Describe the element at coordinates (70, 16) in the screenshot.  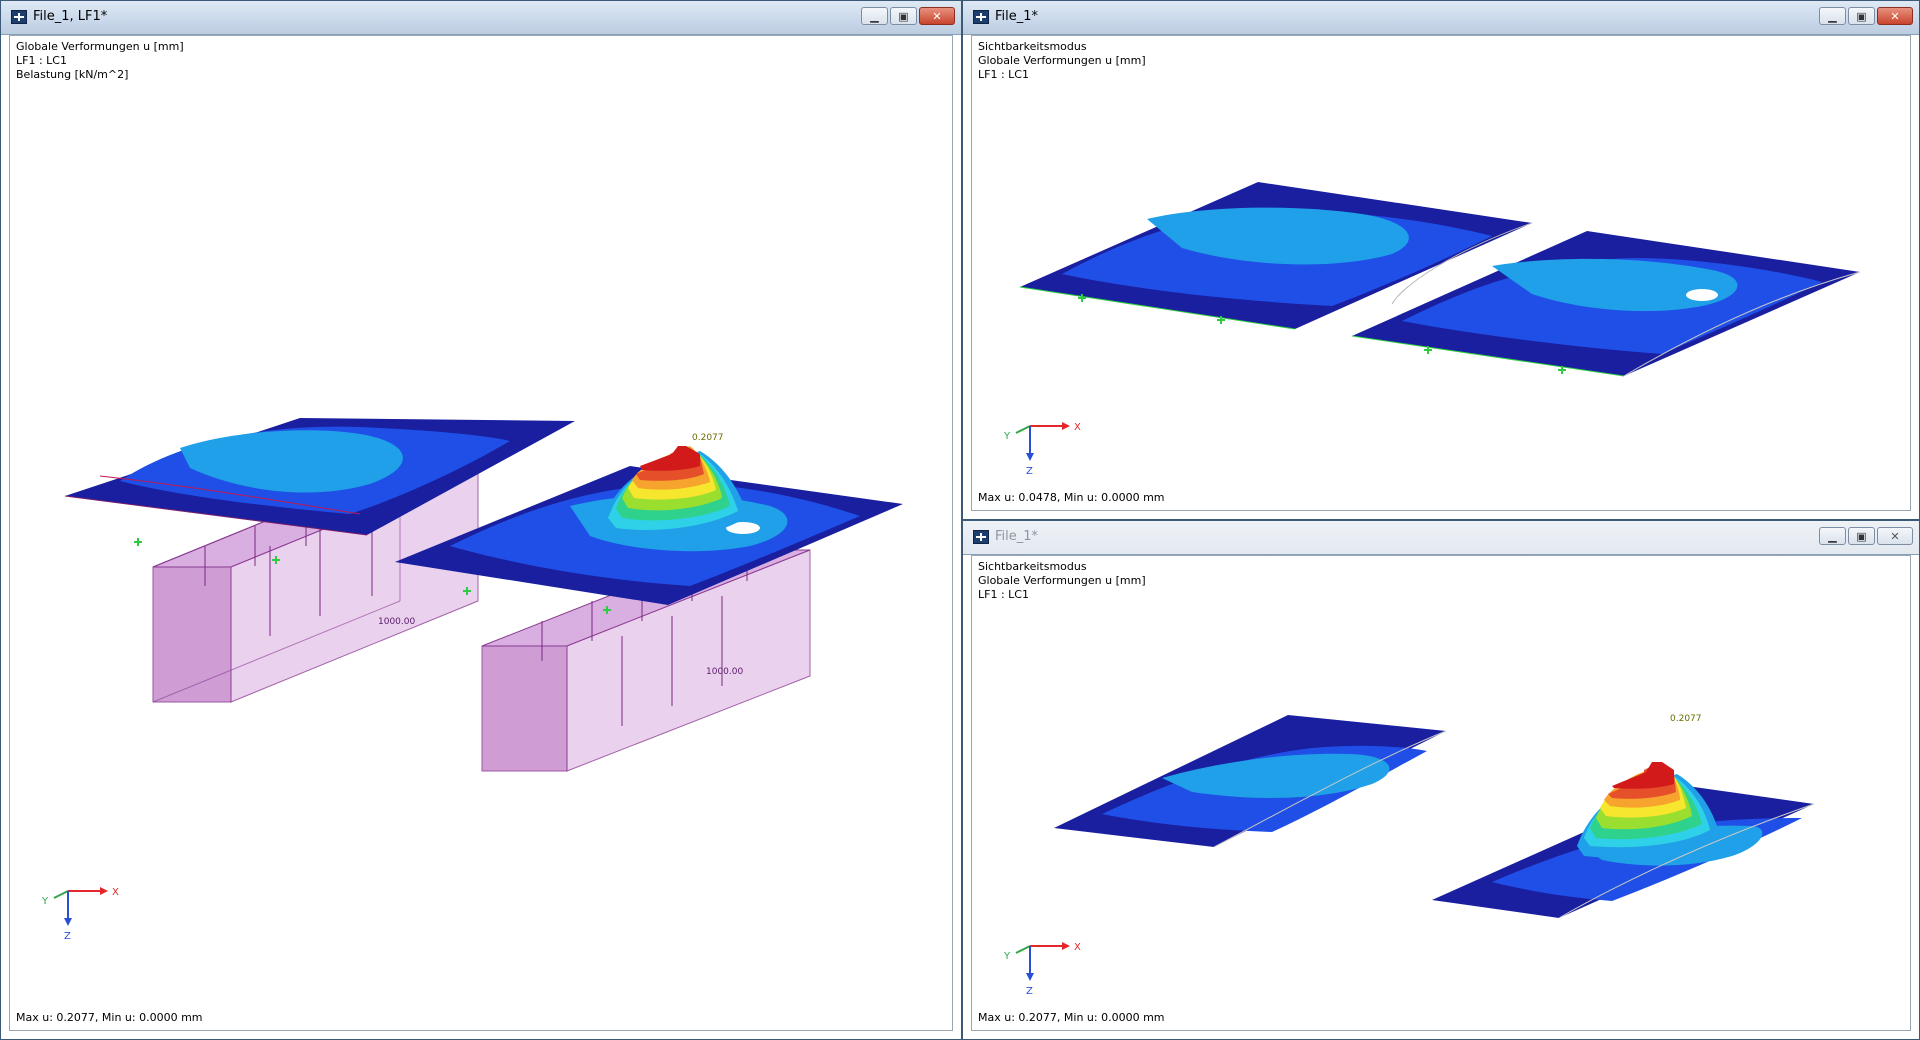
I see `window-title: File_1, LF1*` at that location.